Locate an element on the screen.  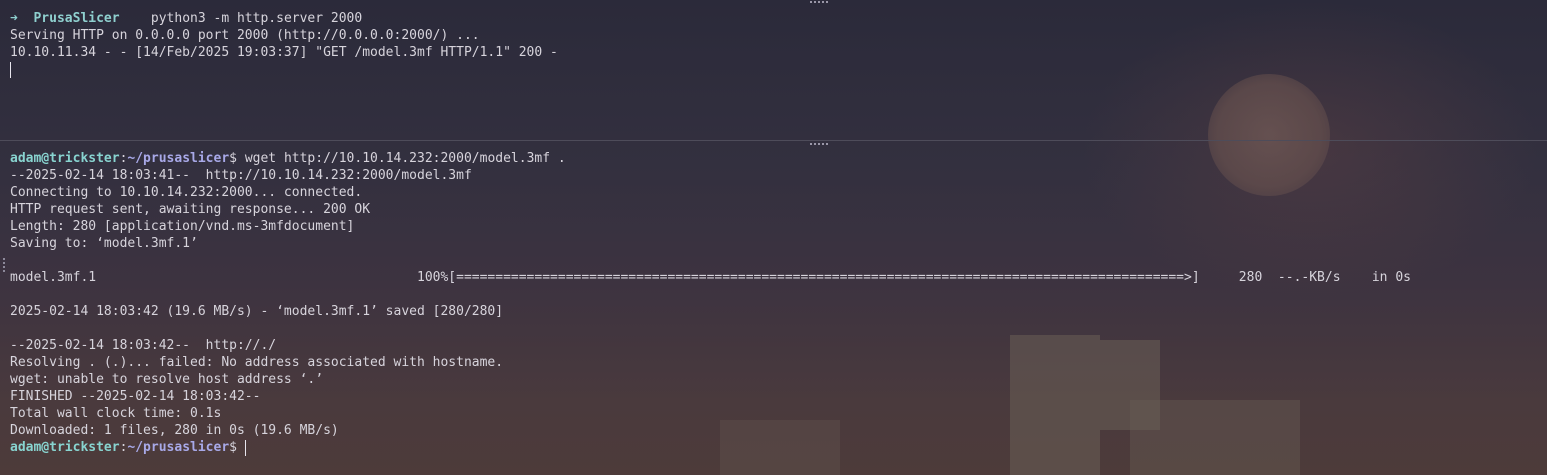
command-text: python3 -m http.server 2000 is located at coordinates (256, 18).